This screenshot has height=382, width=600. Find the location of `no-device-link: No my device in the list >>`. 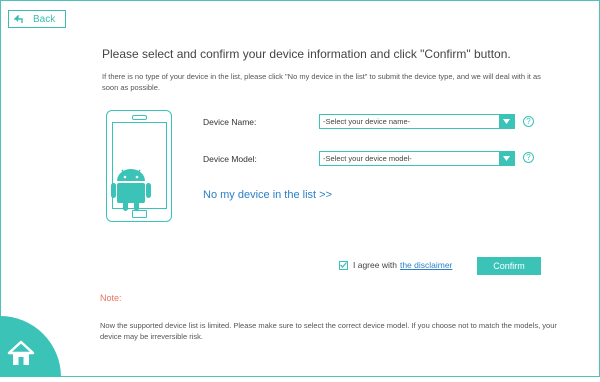

no-device-link: No my device in the list >> is located at coordinates (267, 195).